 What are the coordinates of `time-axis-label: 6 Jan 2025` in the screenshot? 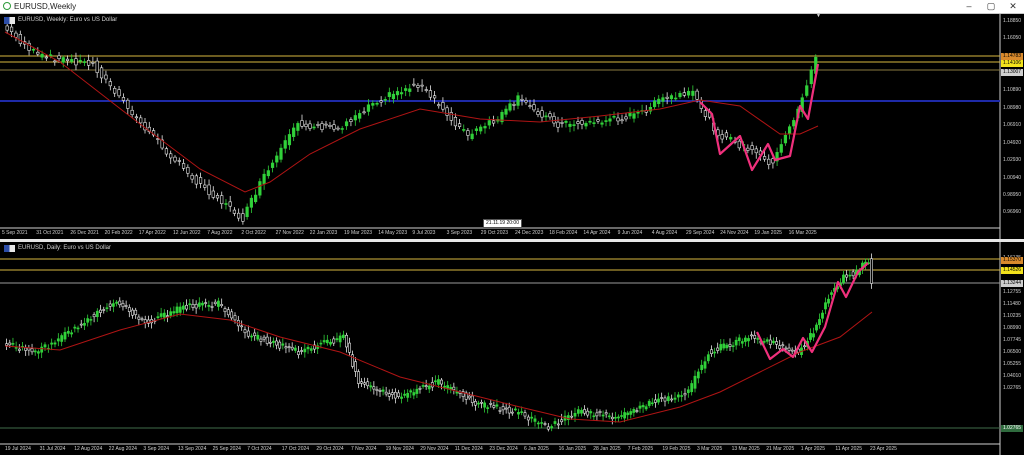 It's located at (536, 449).